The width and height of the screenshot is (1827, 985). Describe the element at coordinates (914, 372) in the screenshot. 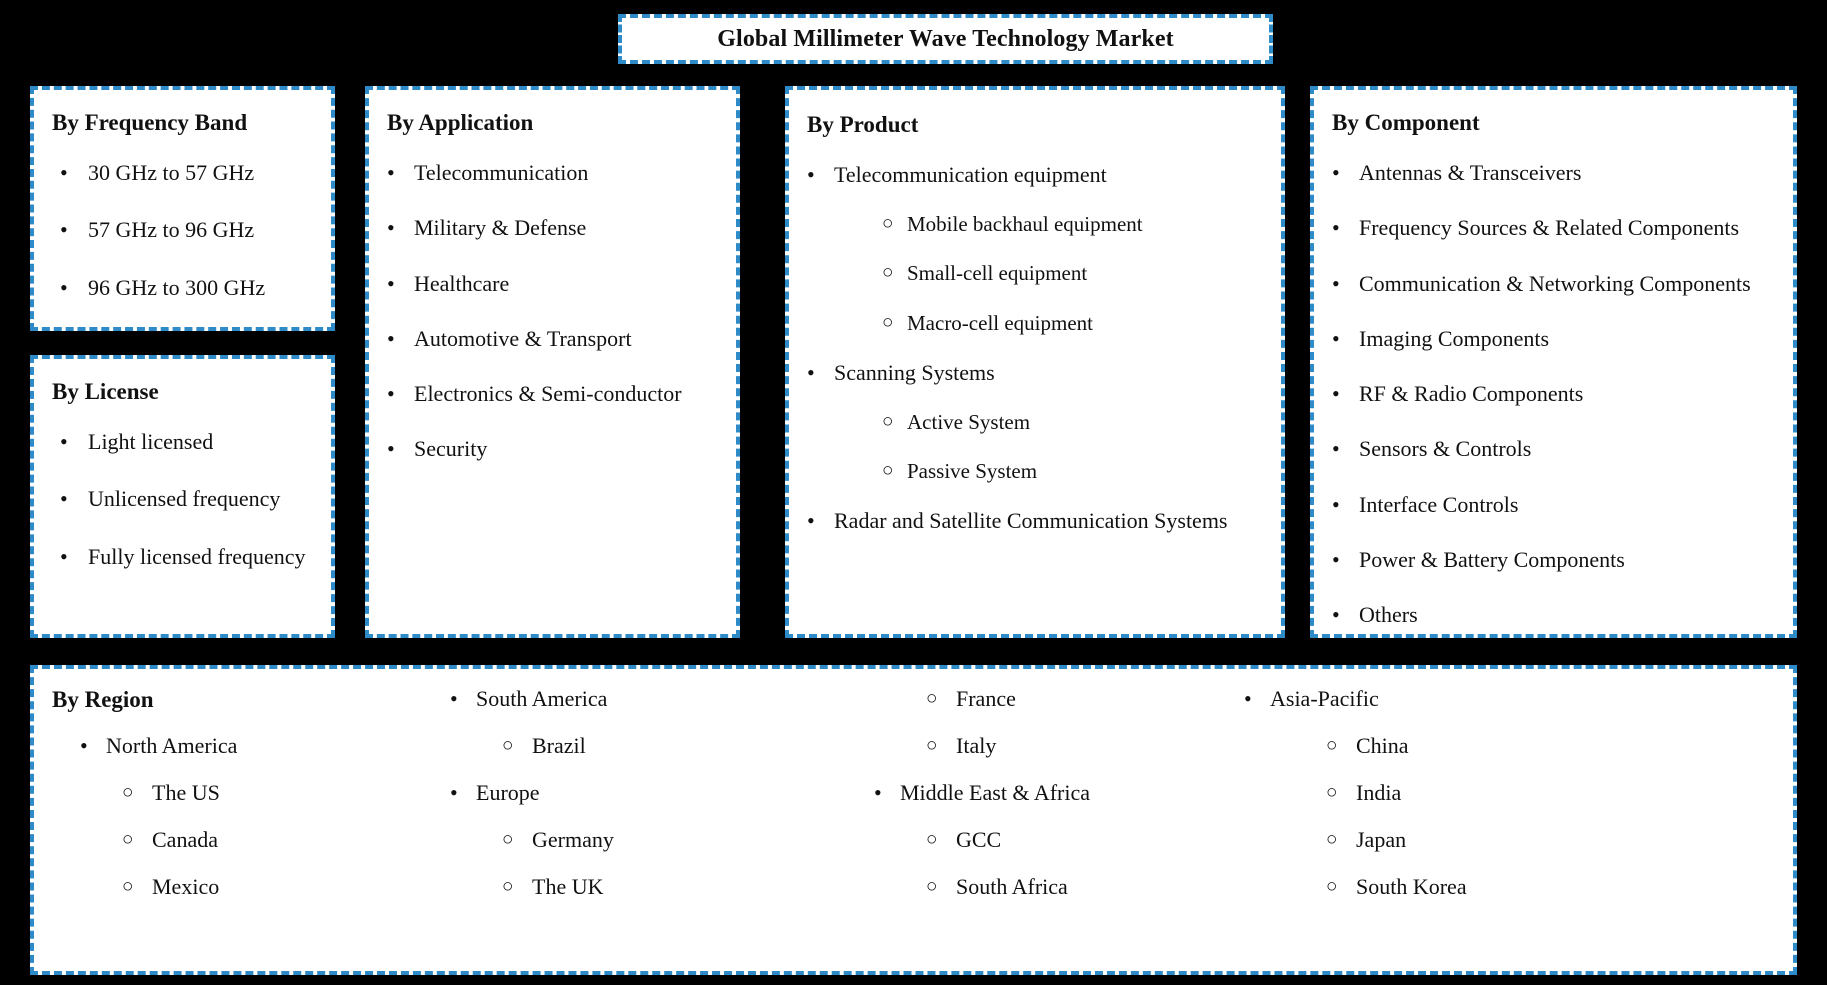

I see `list-item-label: Scanning Systems` at that location.